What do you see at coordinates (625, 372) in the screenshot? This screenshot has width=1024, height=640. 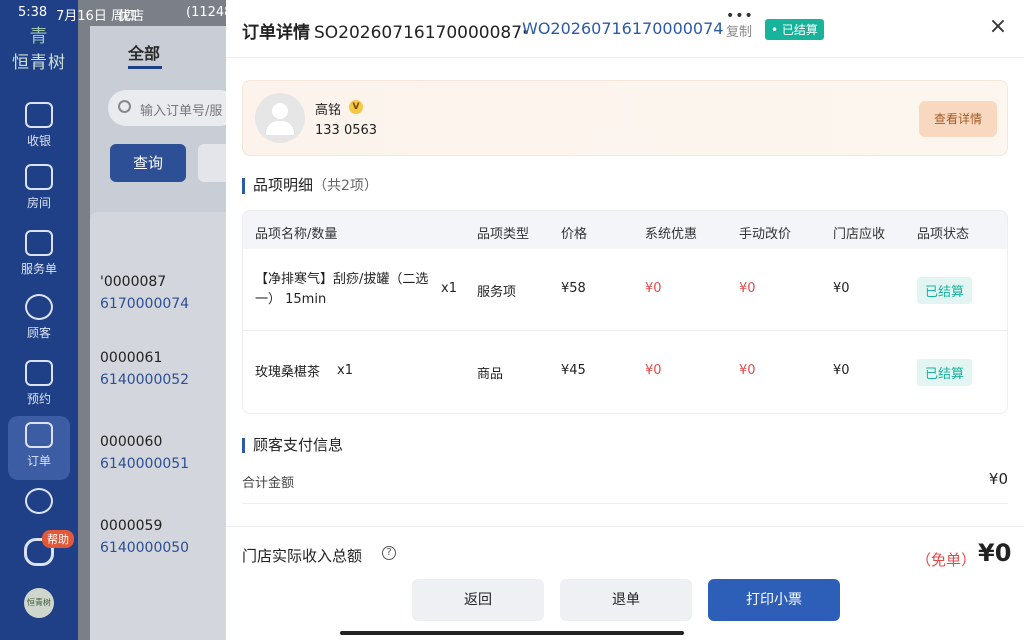 I see `table-row: 玫瑰桑椹茶 x1 商品 ¥45 ¥0 ¥0 ¥0 已结算` at bounding box center [625, 372].